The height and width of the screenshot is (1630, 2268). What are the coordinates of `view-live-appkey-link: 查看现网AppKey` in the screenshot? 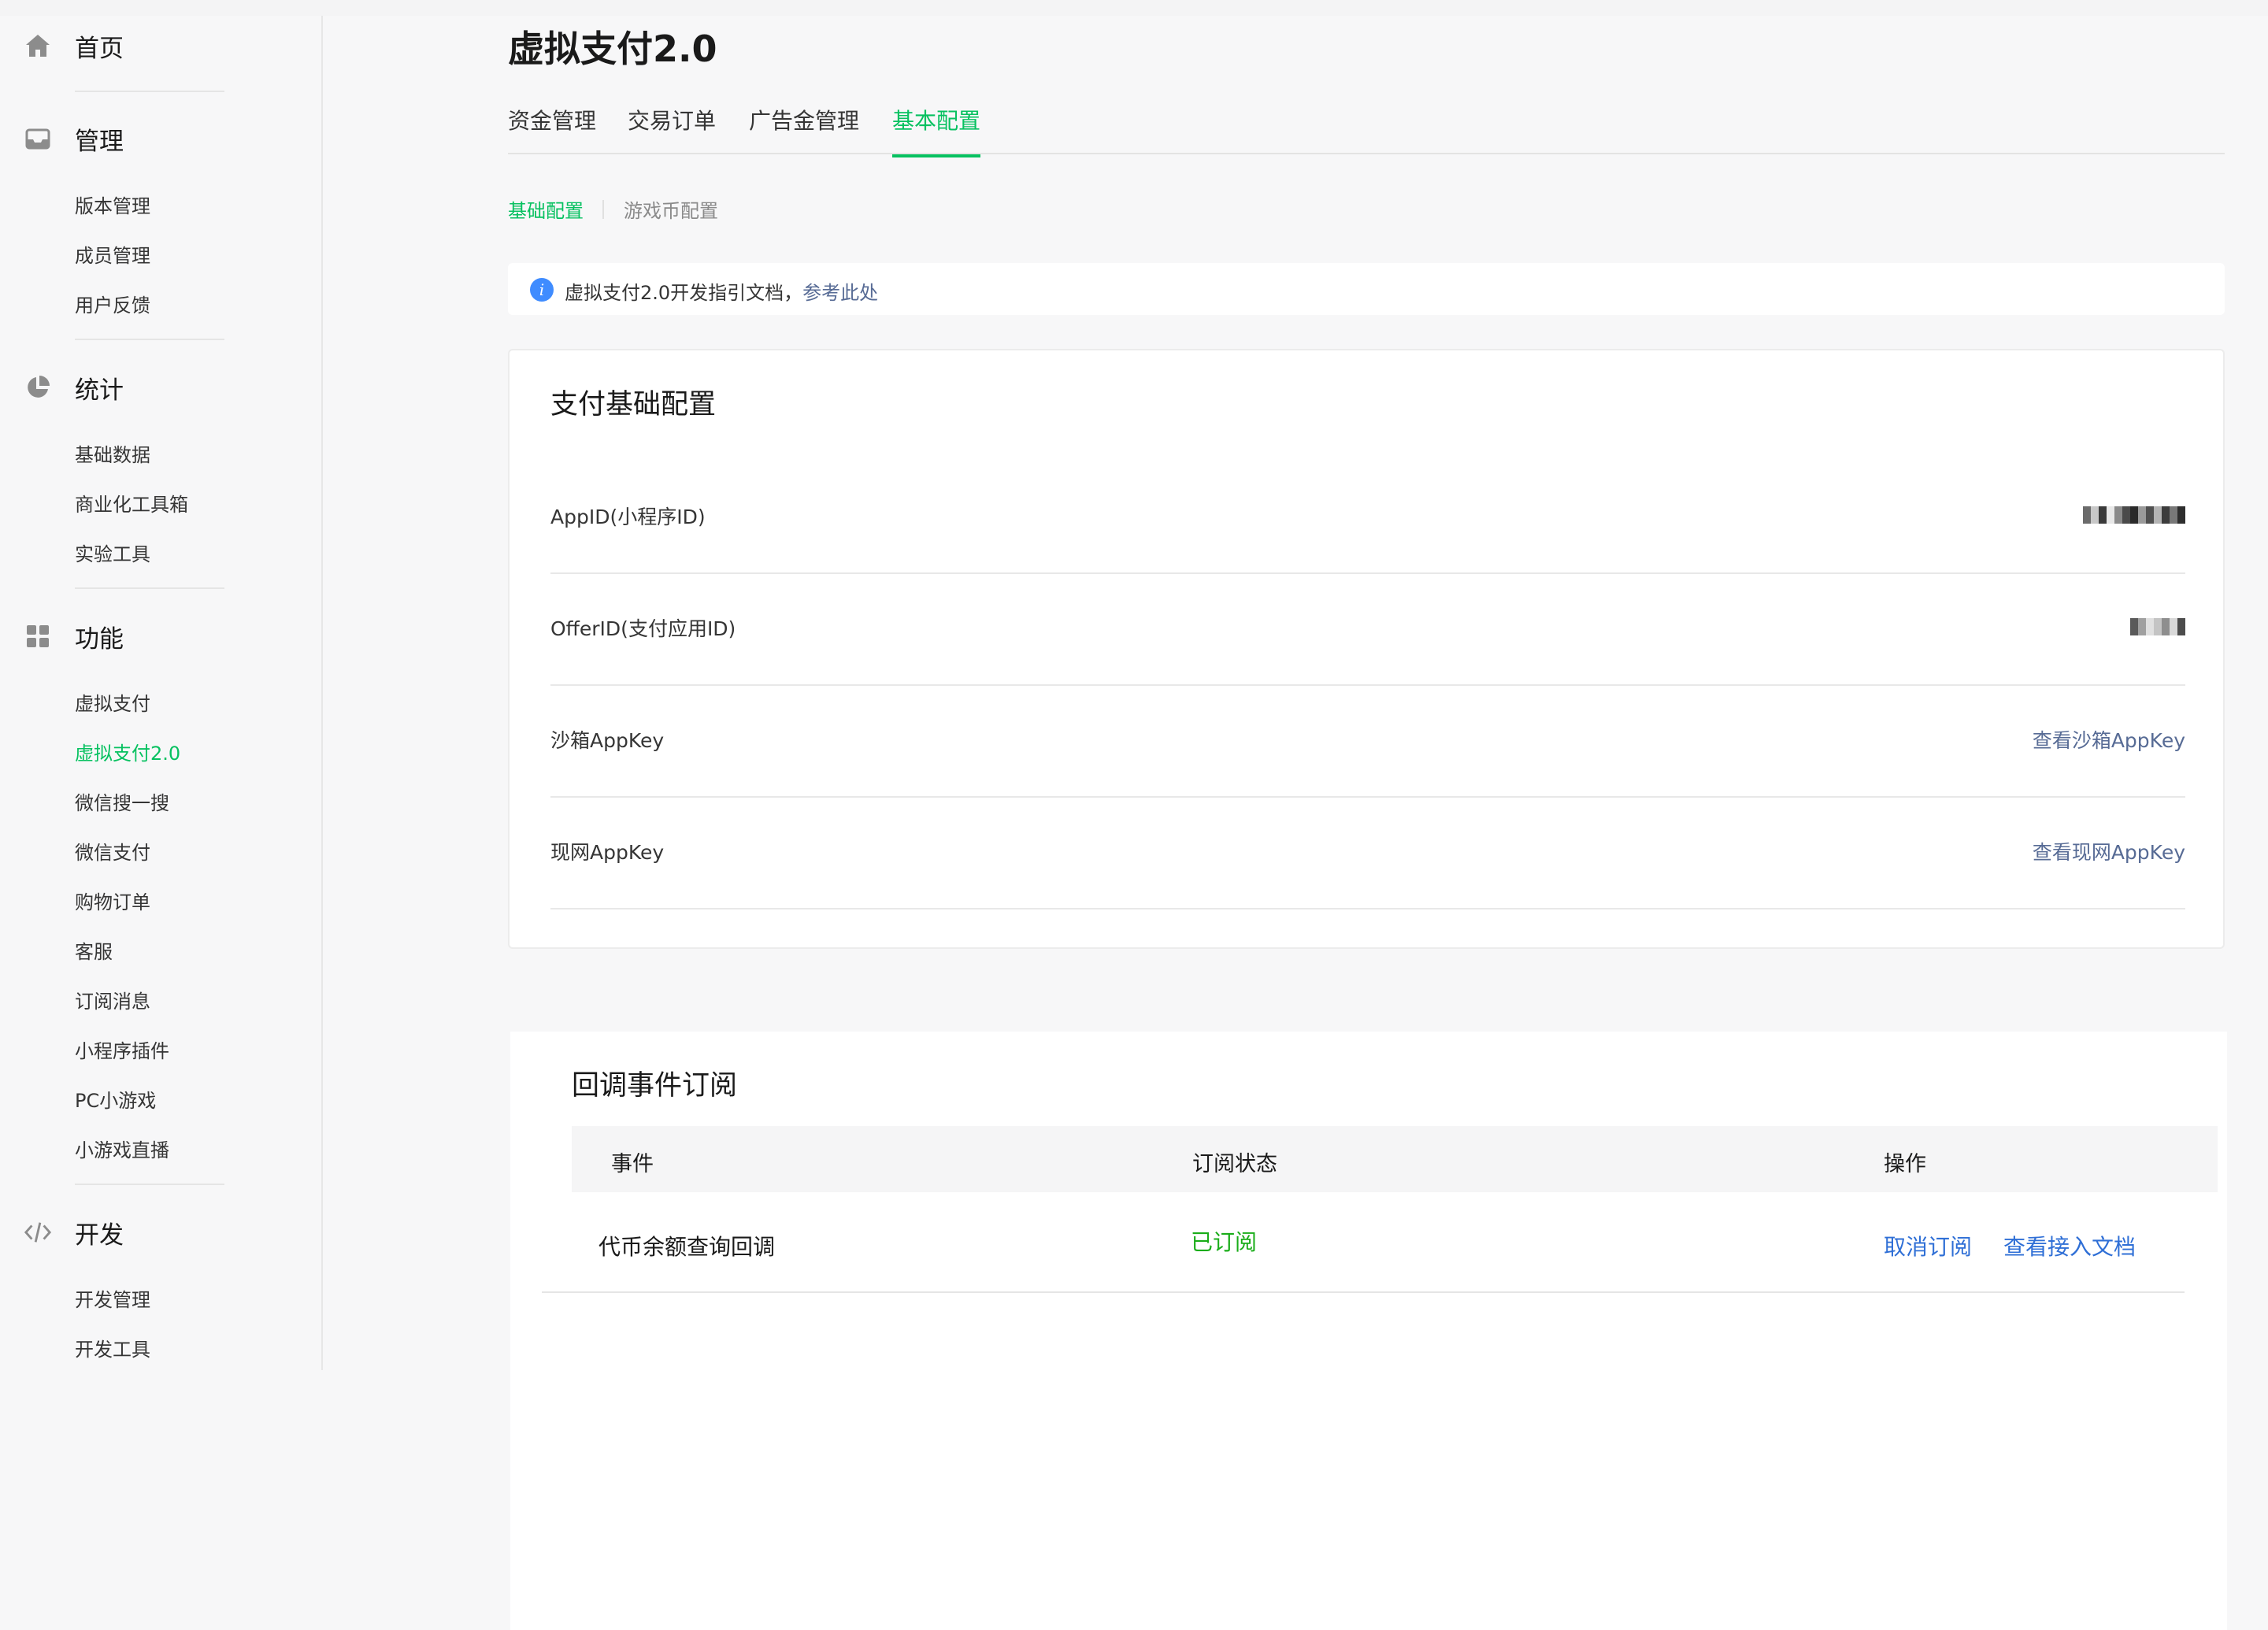 It's located at (2109, 851).